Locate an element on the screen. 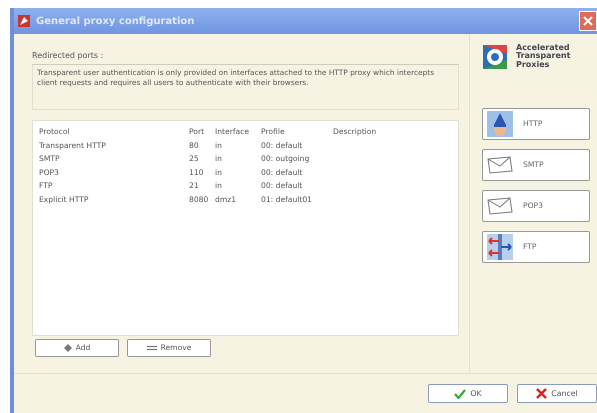  check-icon is located at coordinates (460, 393).